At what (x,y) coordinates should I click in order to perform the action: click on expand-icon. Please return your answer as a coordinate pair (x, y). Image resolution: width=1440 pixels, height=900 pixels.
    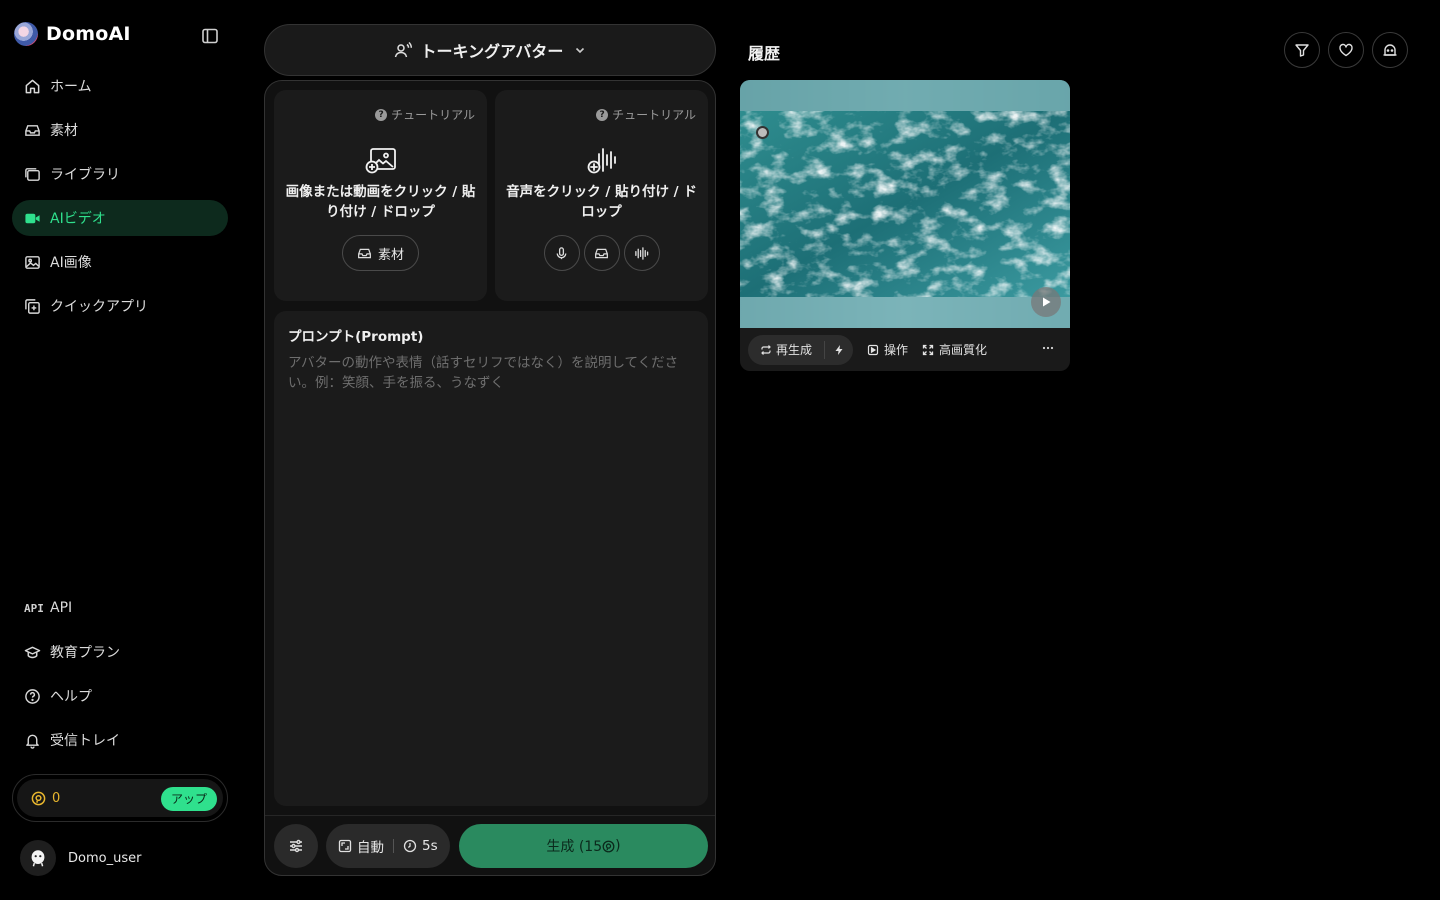
    Looking at the image, I should click on (928, 350).